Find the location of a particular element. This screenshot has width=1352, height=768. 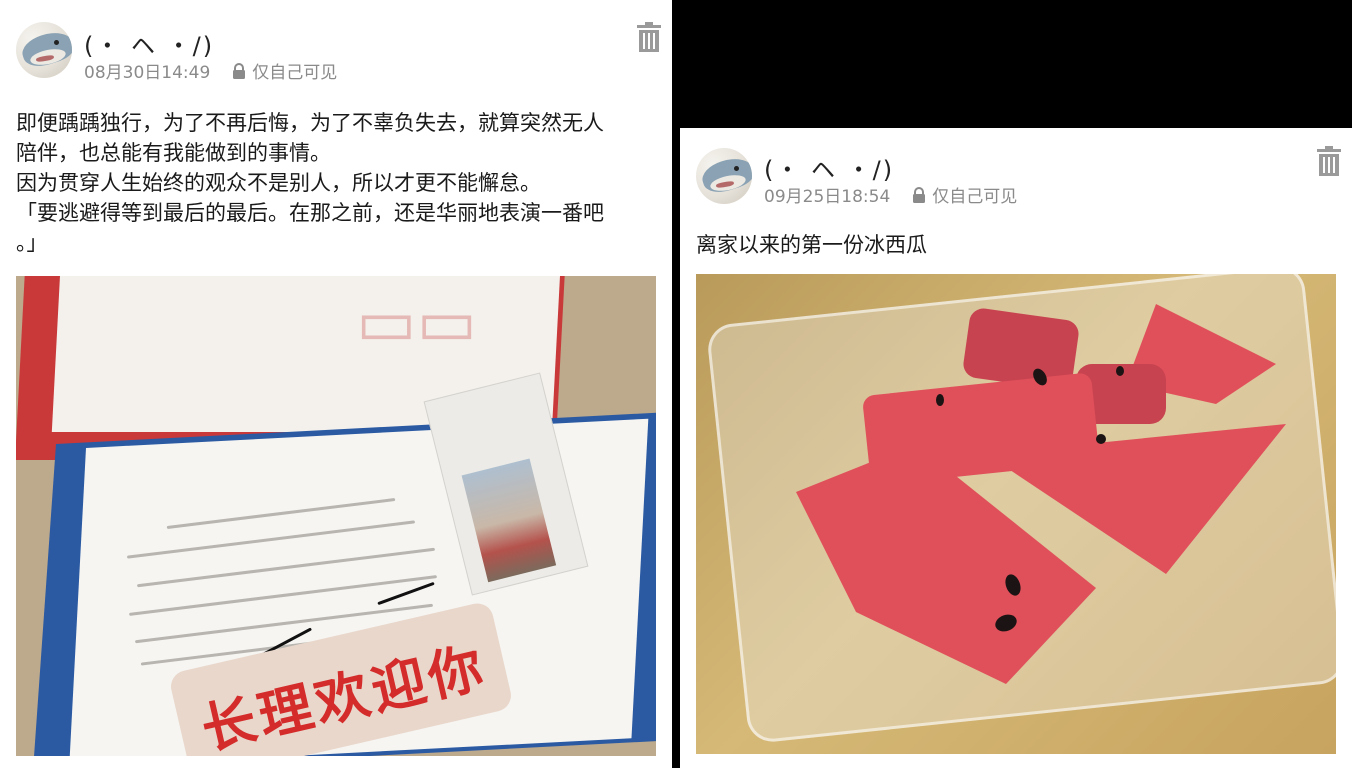

post-text-line: 即便踽踽独行，为了不再后悔，为了不辜负失去，就算突然无人 is located at coordinates (310, 123).